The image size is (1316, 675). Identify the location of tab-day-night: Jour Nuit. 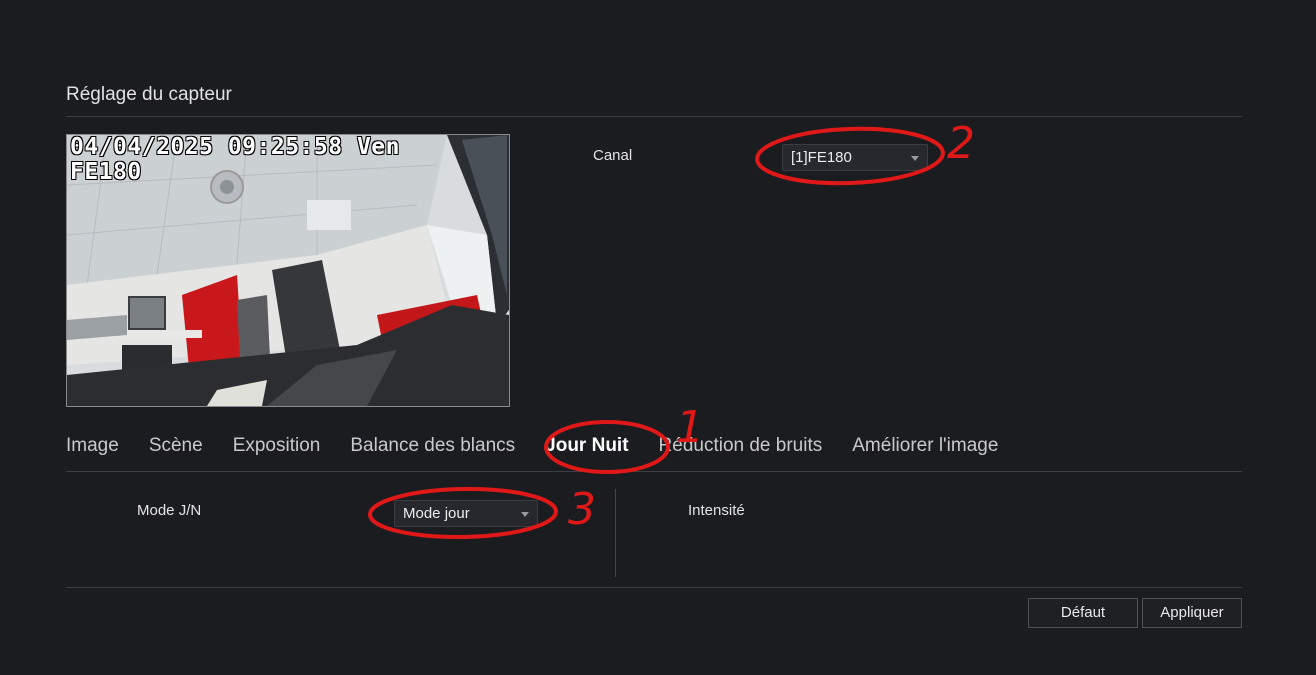
(586, 446).